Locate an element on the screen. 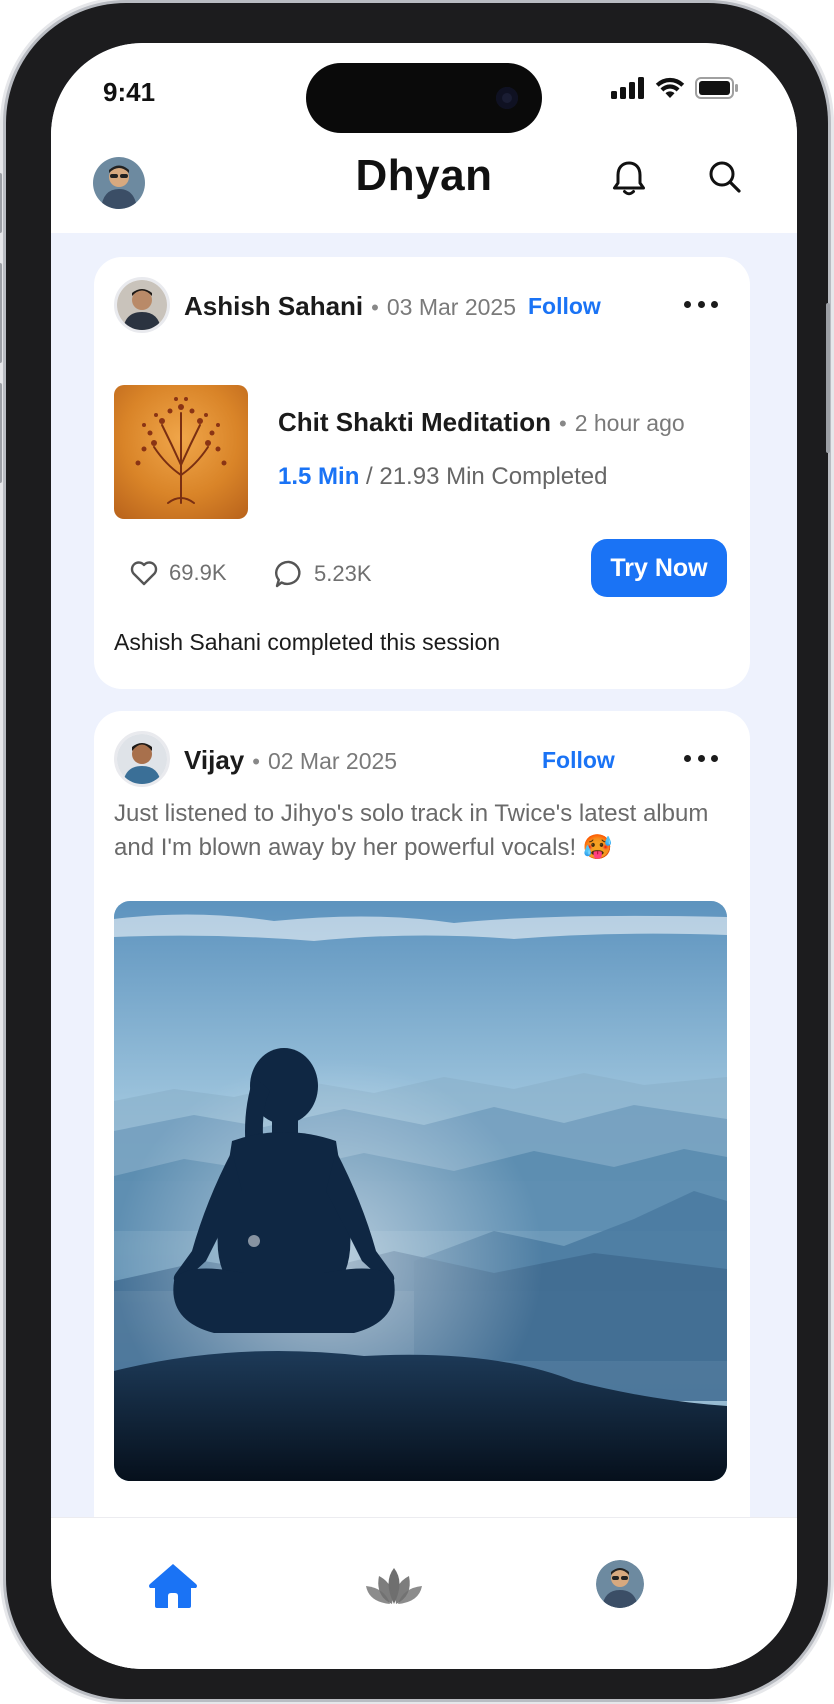  post-date: 02 Mar 2025 is located at coordinates (332, 761).